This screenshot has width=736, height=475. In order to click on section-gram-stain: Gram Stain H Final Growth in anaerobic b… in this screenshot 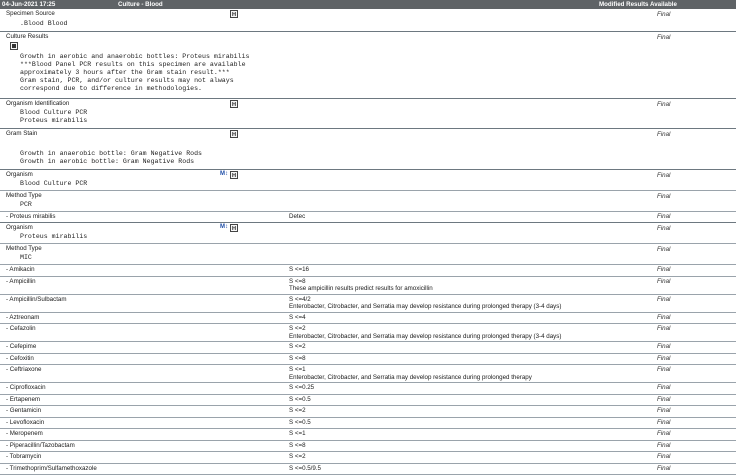, I will do `click(368, 149)`.